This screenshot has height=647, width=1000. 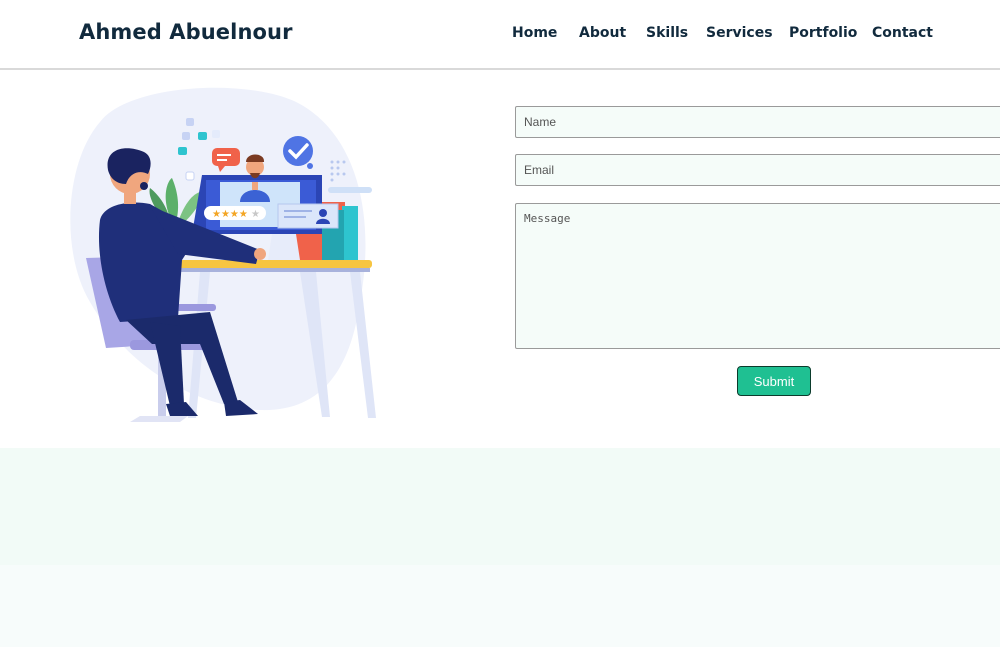 I want to click on message-field, so click(x=757, y=276).